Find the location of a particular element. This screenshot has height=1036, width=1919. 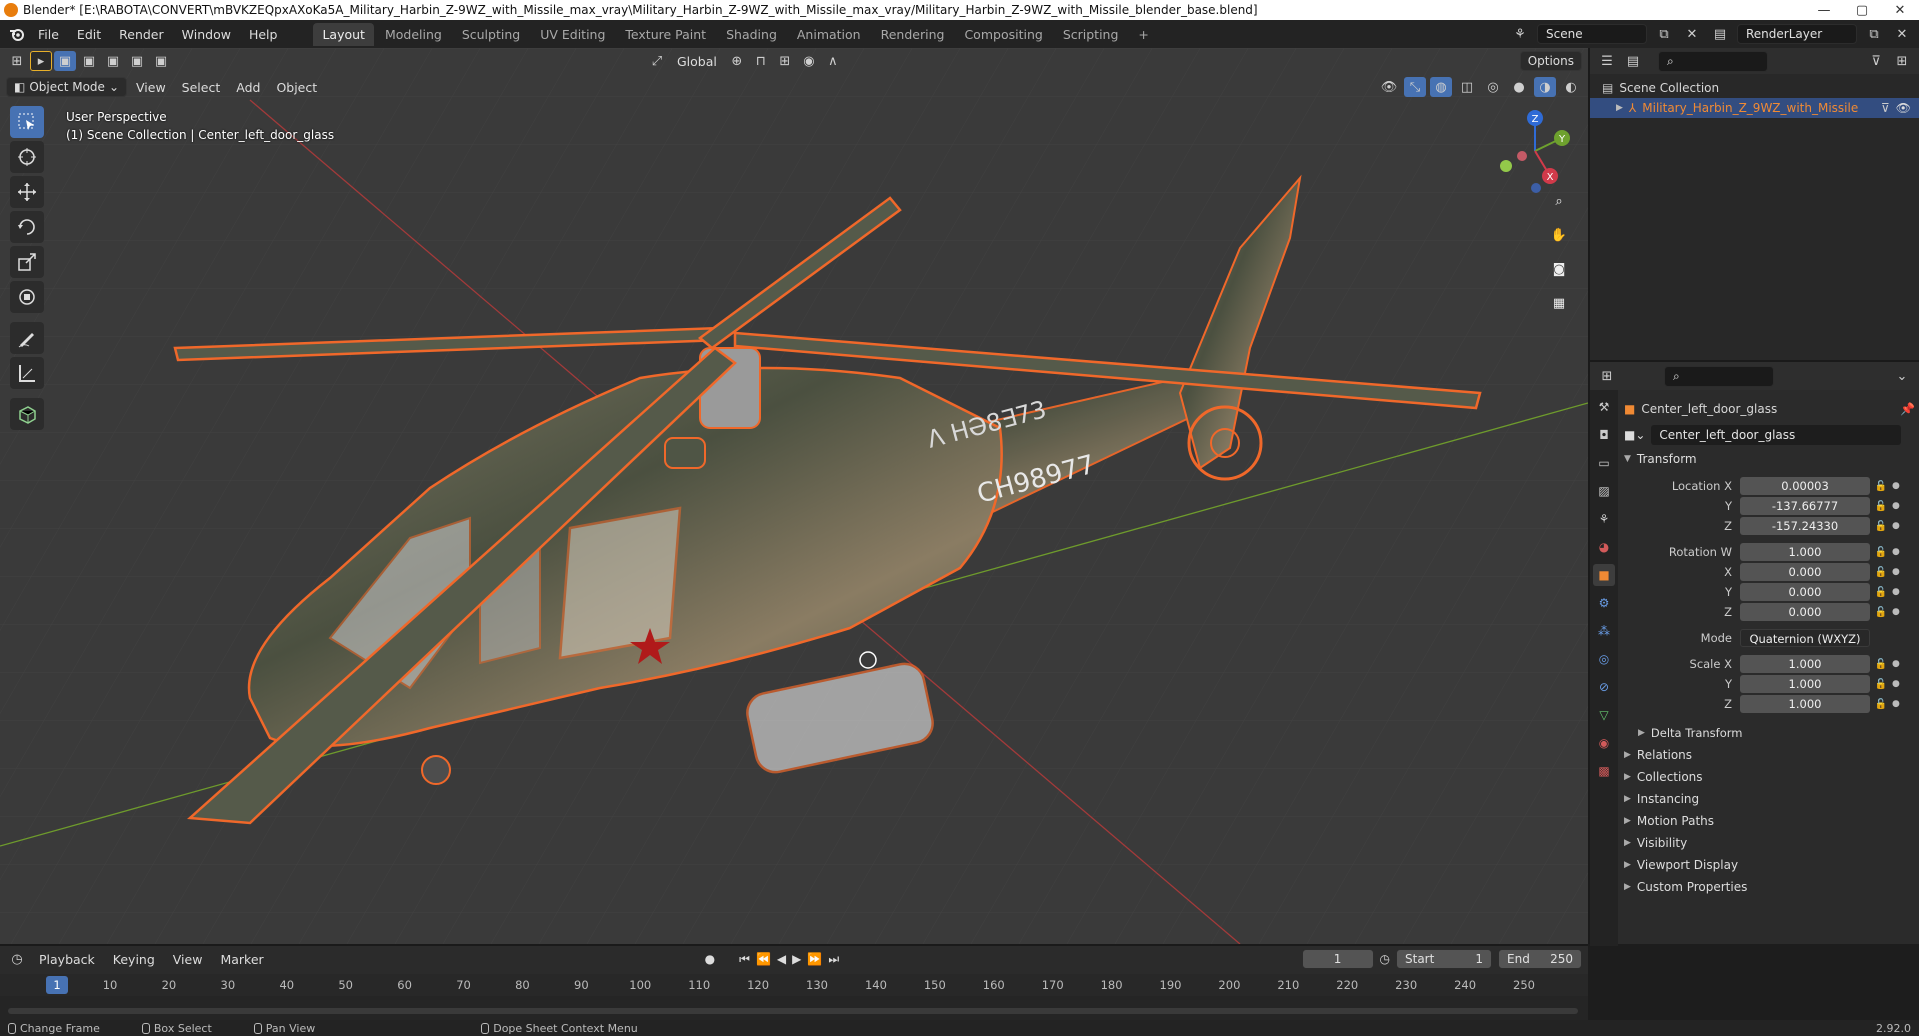

gizmo-neg-y-axis is located at coordinates (1506, 166).